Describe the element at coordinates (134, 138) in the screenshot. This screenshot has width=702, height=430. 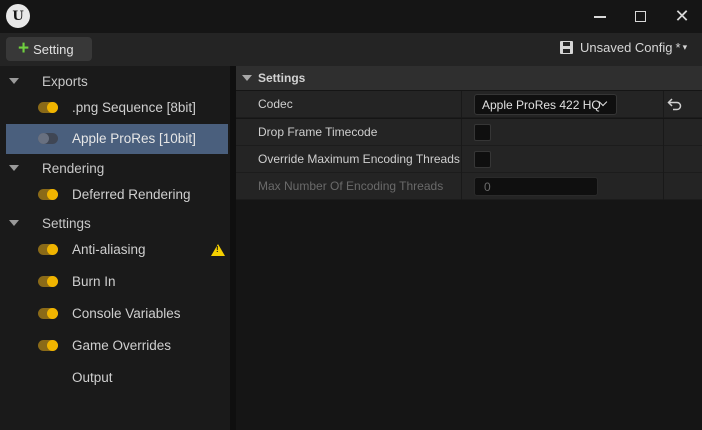
I see `tree-item-label: Apple ProRes [10bit]` at that location.